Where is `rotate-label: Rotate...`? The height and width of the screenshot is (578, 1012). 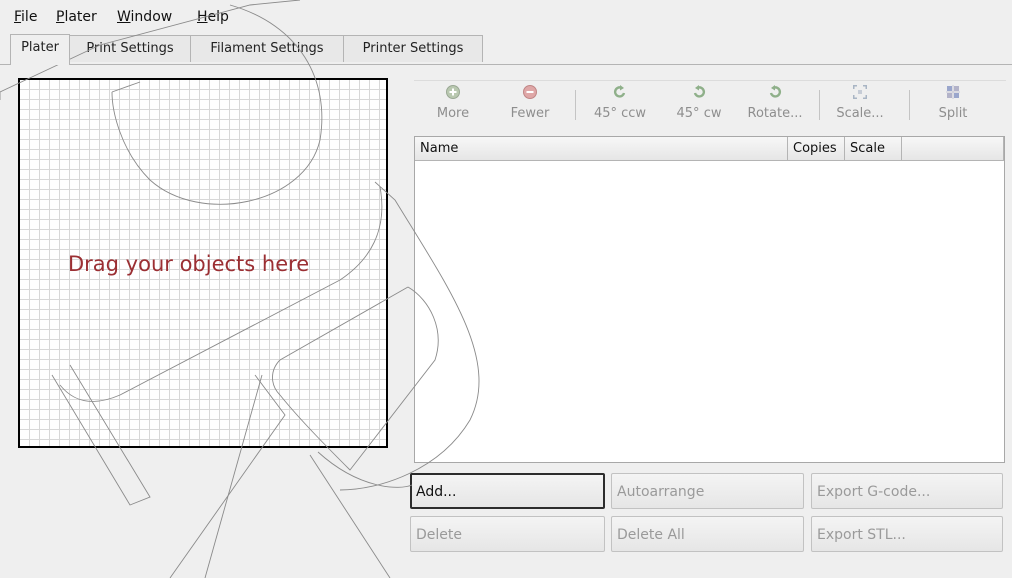
rotate-label: Rotate... is located at coordinates (775, 113).